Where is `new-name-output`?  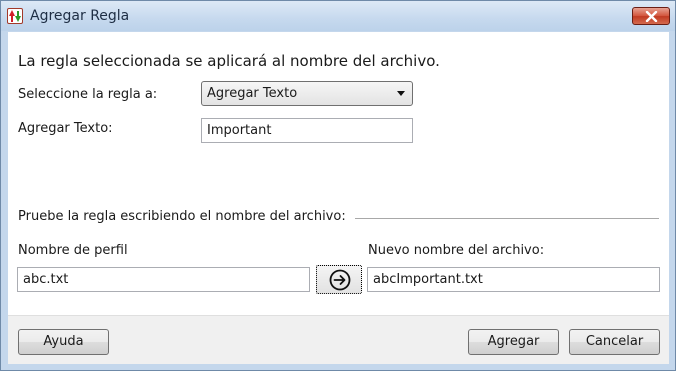
new-name-output is located at coordinates (513, 279).